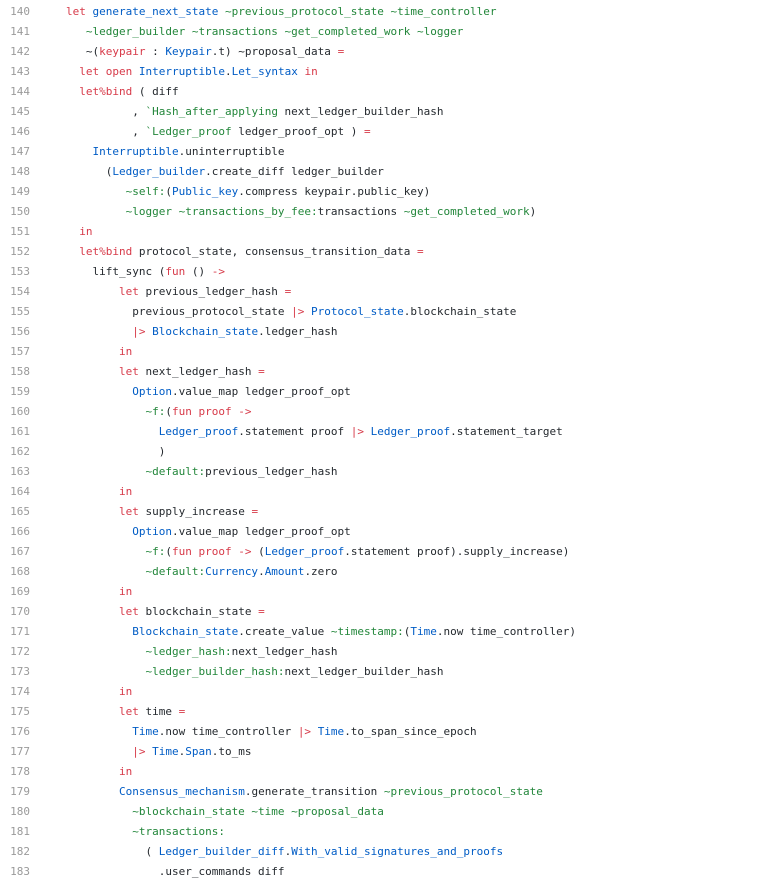 This screenshot has height=884, width=768. Describe the element at coordinates (384, 452) in the screenshot. I see `code-line: 162 )` at that location.